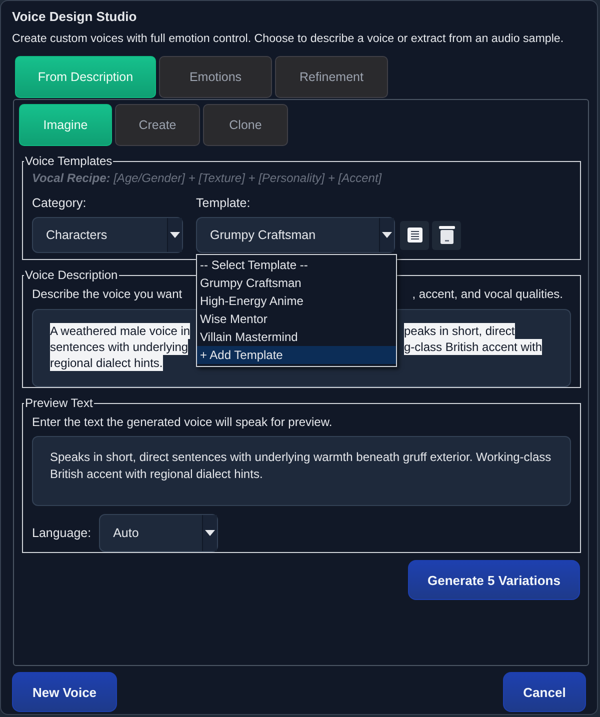  I want to click on document-icon, so click(414, 235).